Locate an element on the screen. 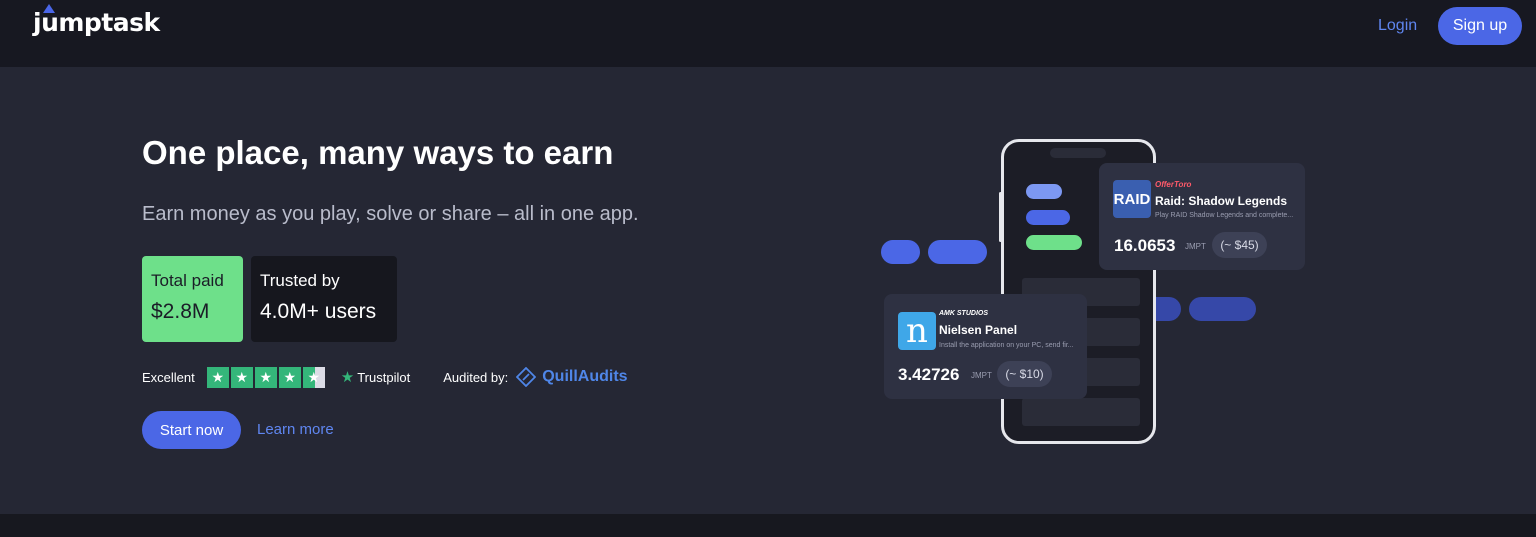  trustpilot-label: Trustpilot is located at coordinates (383, 377).